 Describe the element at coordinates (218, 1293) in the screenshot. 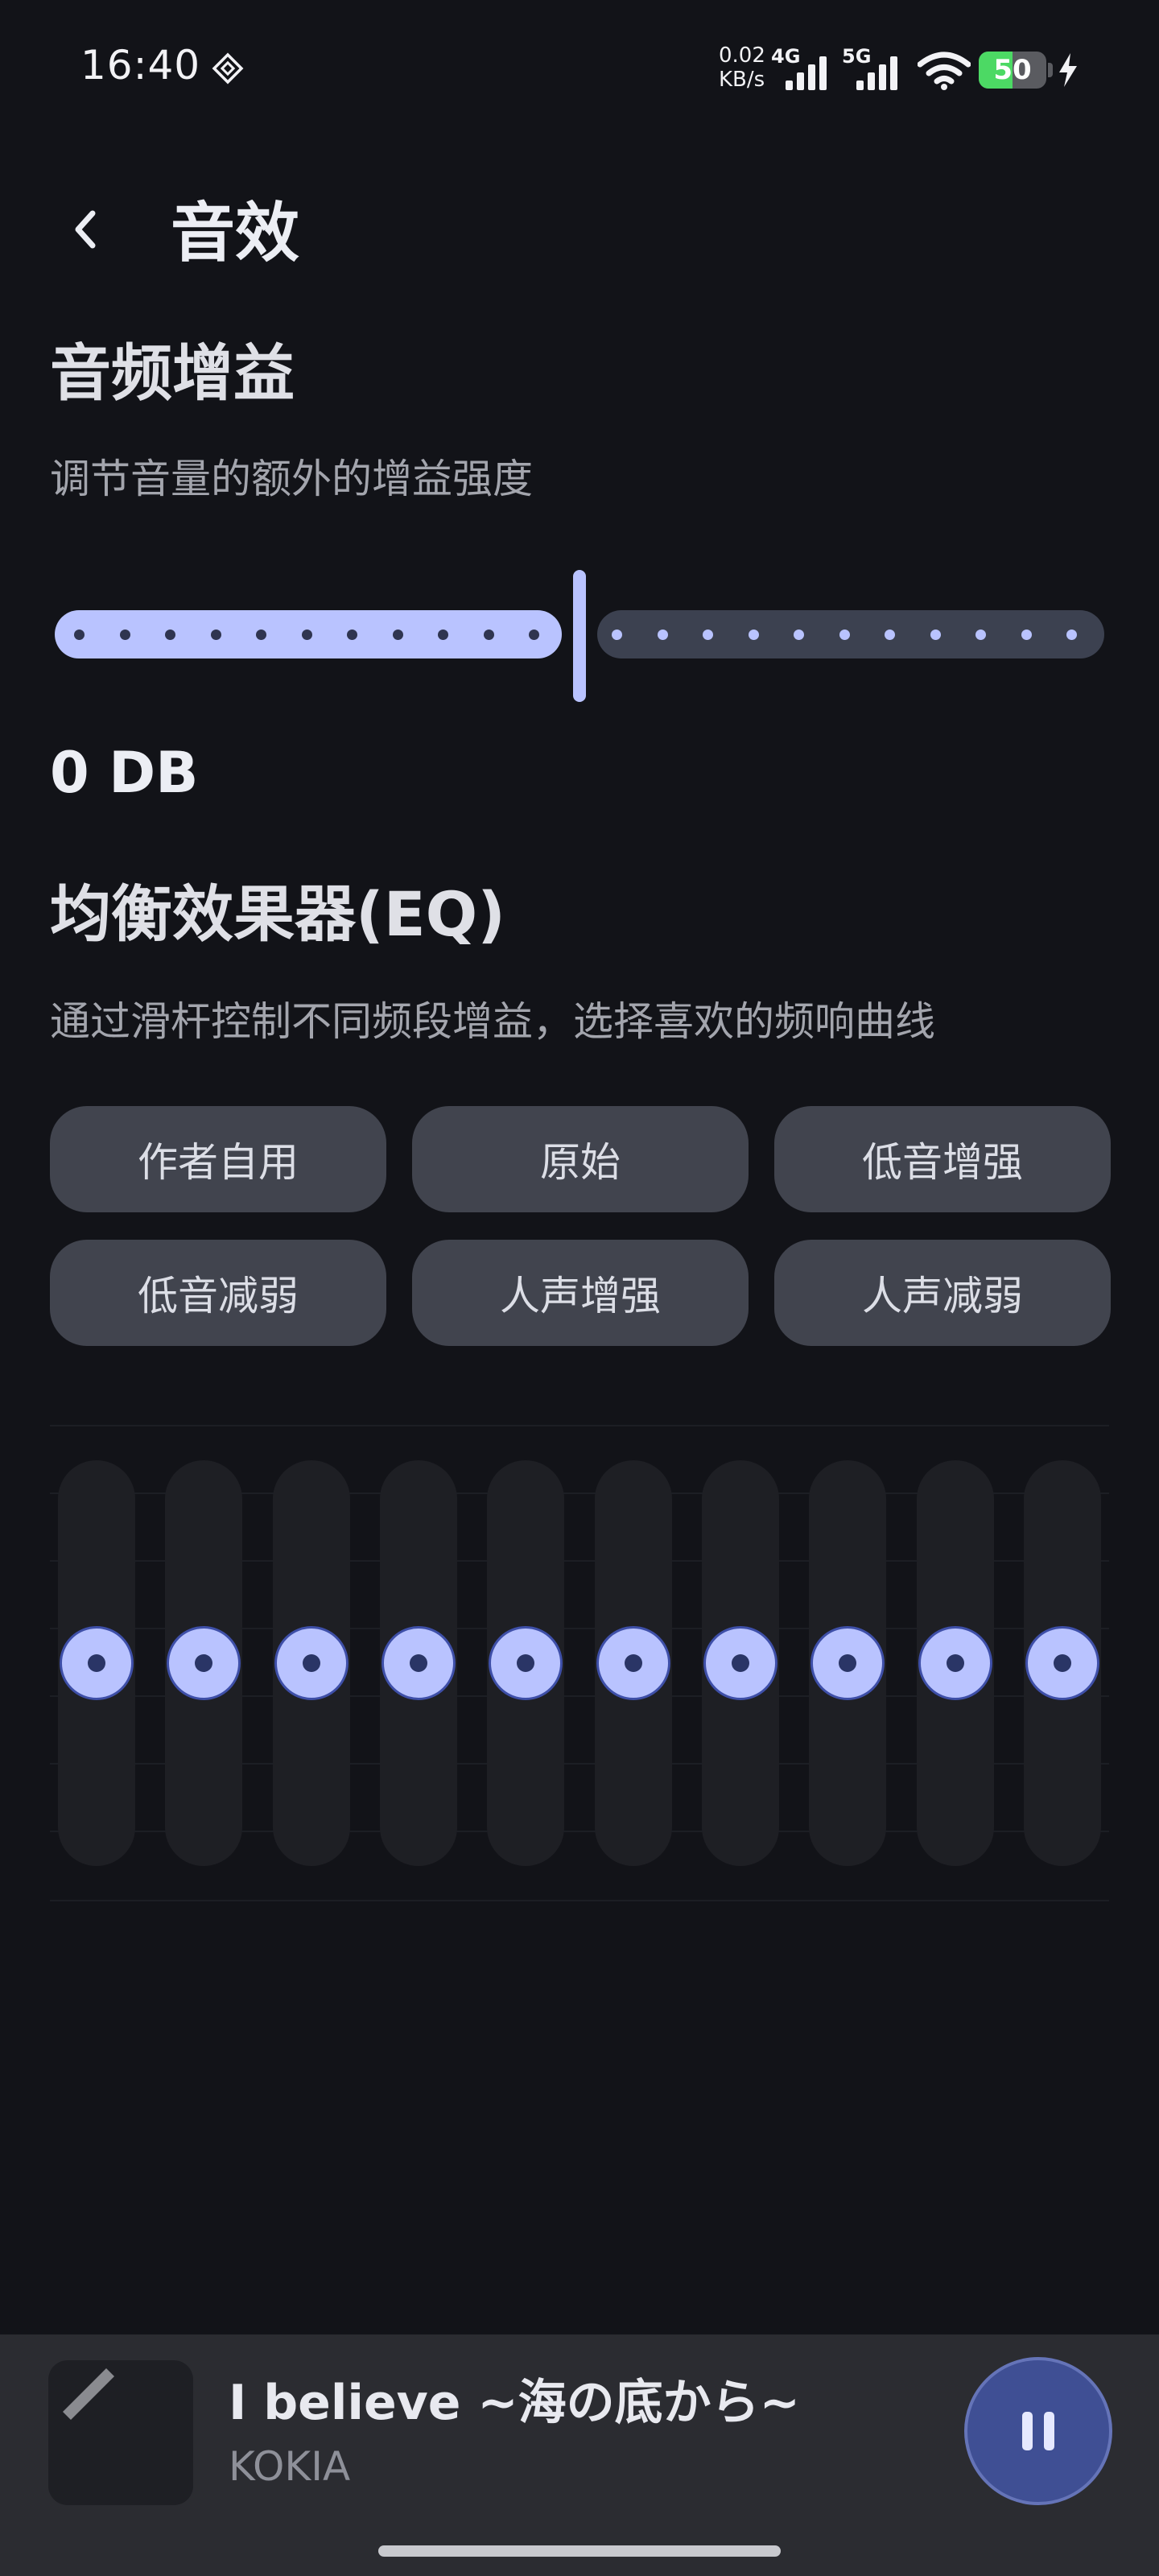

I see `preset-bass-reduce-button: 低音减弱` at that location.